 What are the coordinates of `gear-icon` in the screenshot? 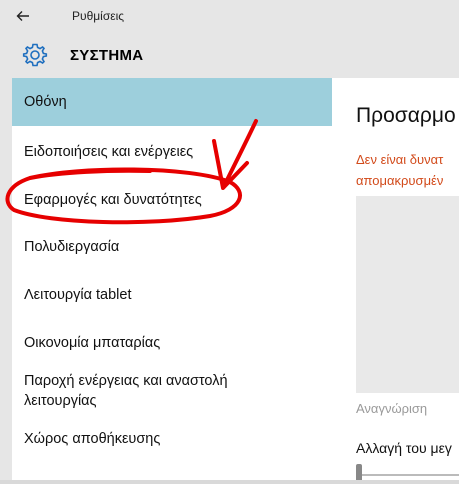 It's located at (35, 55).